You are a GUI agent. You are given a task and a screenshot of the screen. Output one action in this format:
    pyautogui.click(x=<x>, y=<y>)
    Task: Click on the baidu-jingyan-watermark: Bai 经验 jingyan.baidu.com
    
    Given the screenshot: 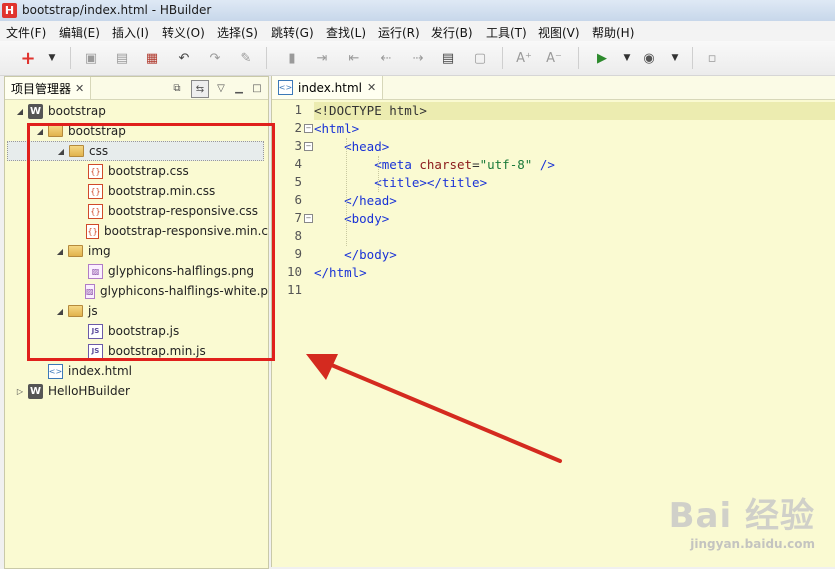 What is the action you would take?
    pyautogui.click(x=742, y=519)
    